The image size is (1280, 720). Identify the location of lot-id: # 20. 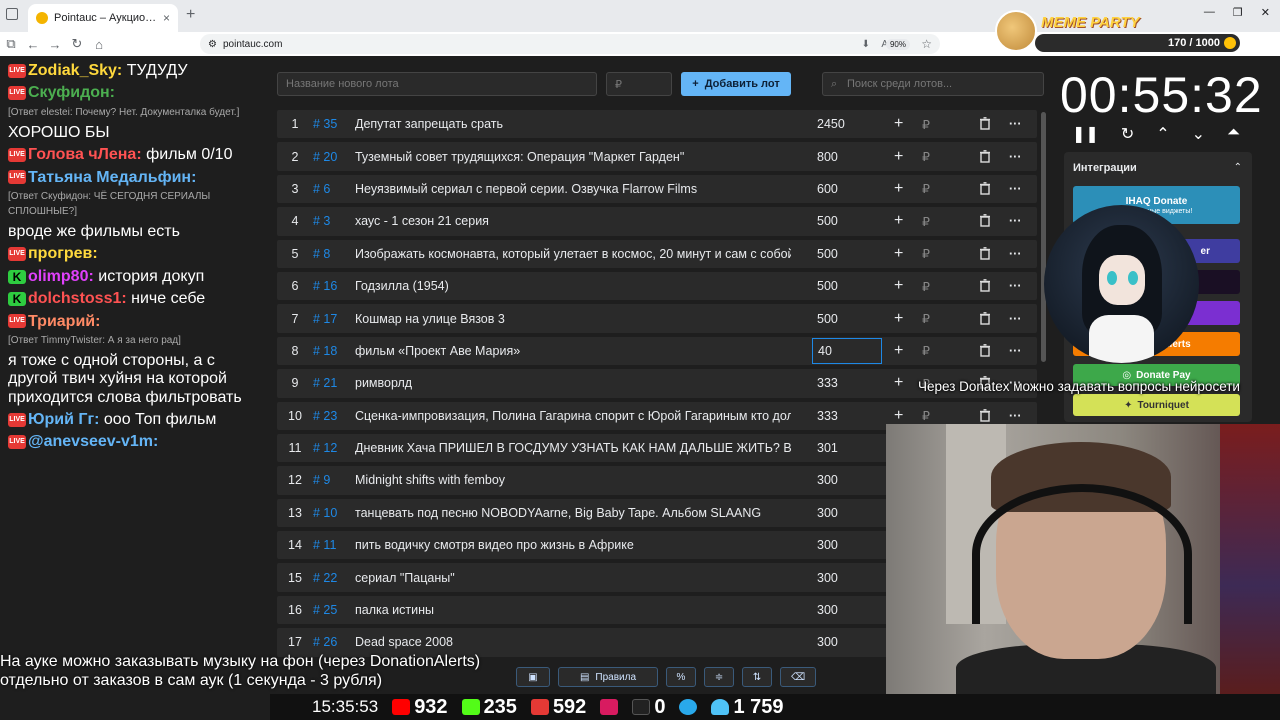
(334, 157).